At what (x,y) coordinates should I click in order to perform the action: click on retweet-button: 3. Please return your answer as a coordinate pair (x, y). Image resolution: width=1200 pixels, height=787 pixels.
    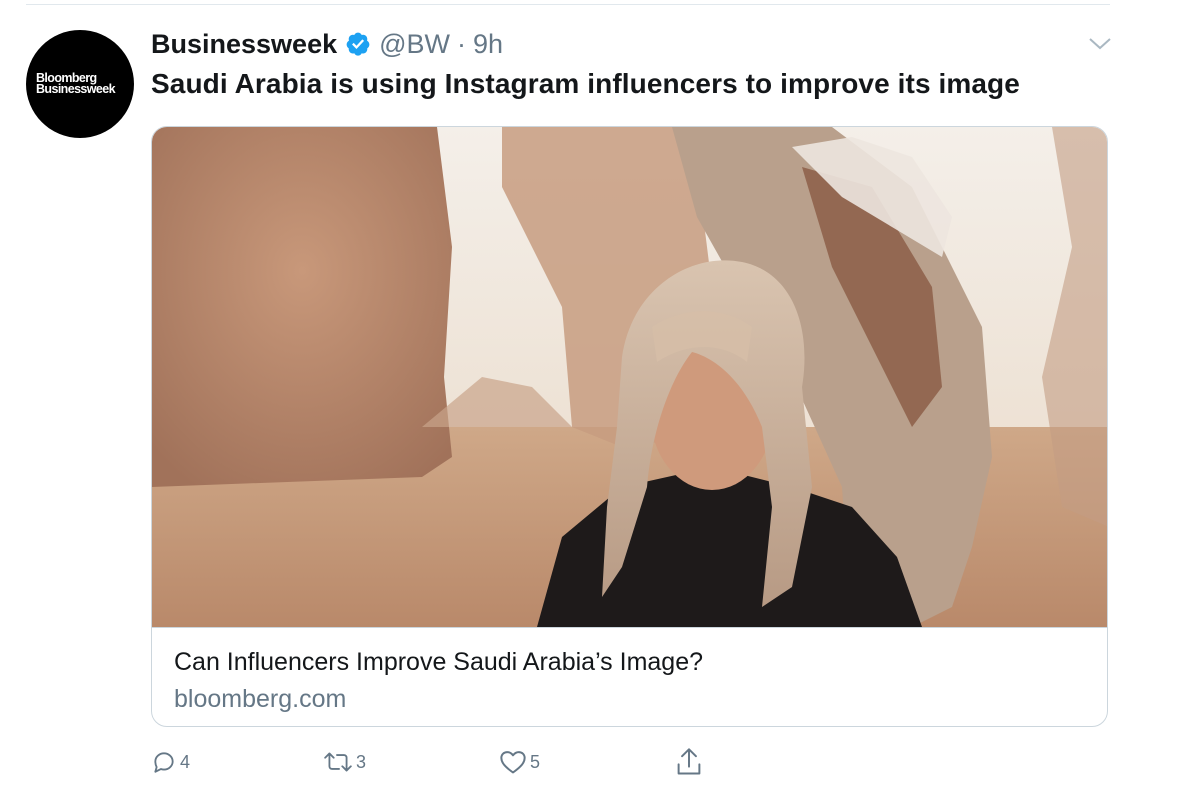
    Looking at the image, I should click on (344, 762).